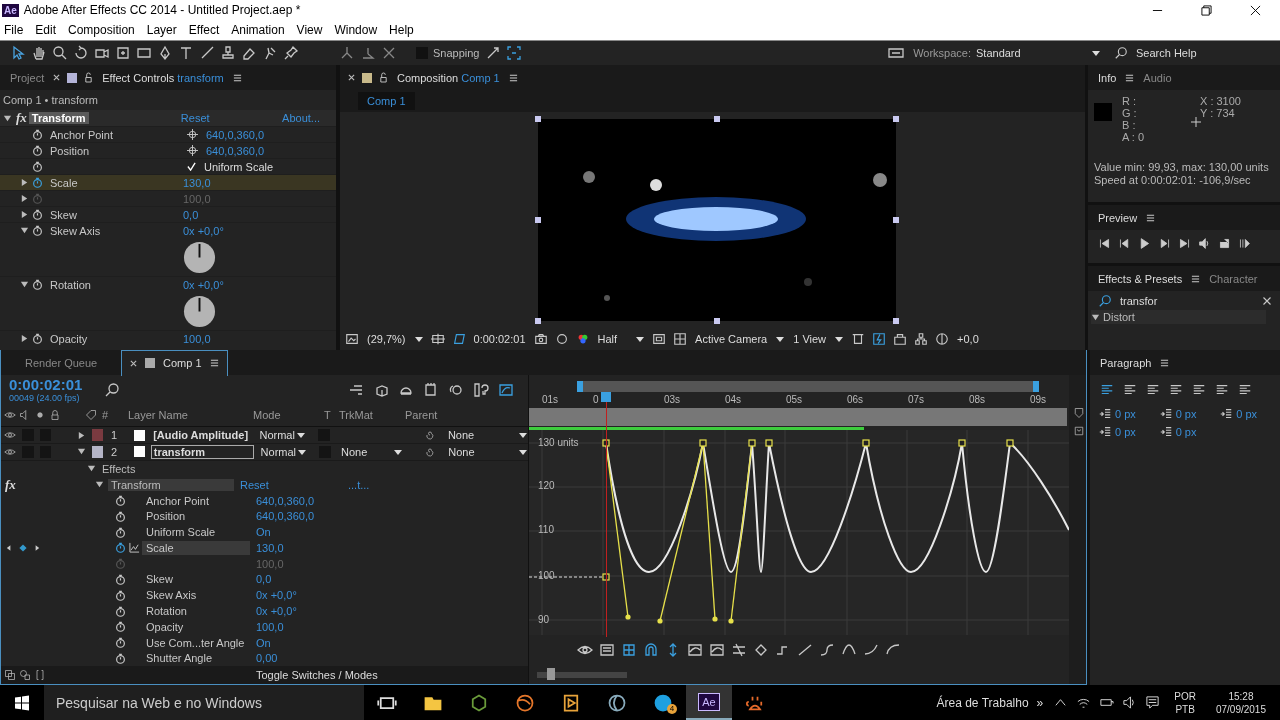 This screenshot has width=1280, height=720. What do you see at coordinates (288, 415) in the screenshot?
I see `column-header: Mode` at bounding box center [288, 415].